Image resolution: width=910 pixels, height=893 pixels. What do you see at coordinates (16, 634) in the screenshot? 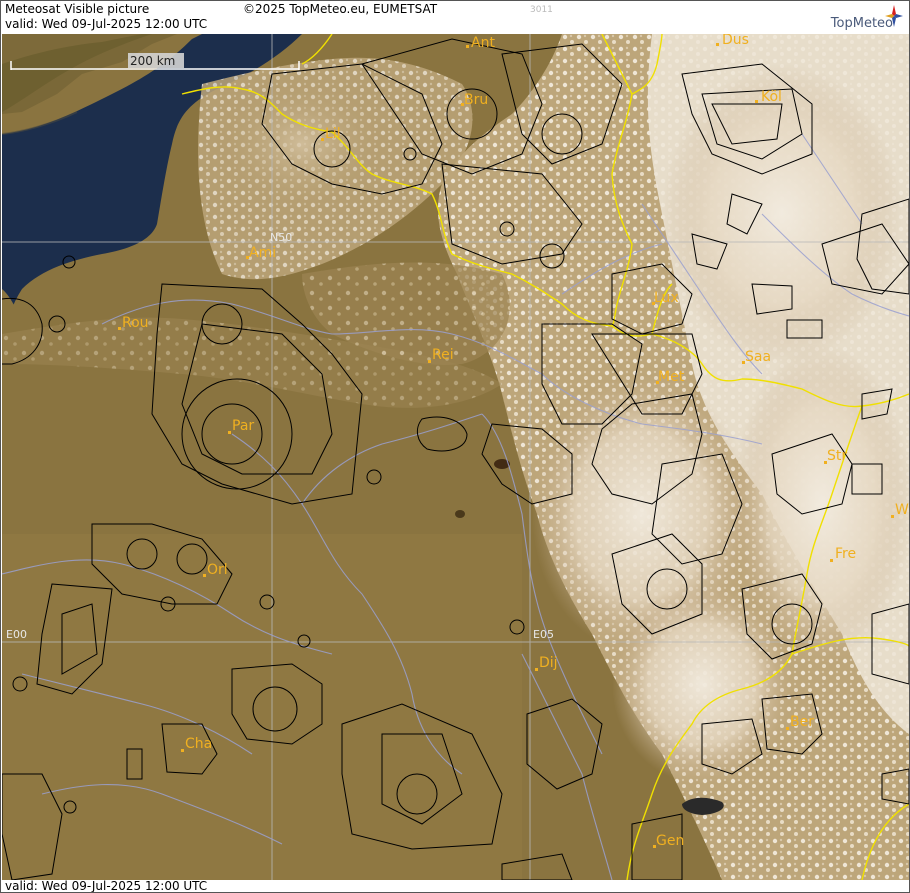
I see `grid-label-e00: E00` at bounding box center [16, 634].